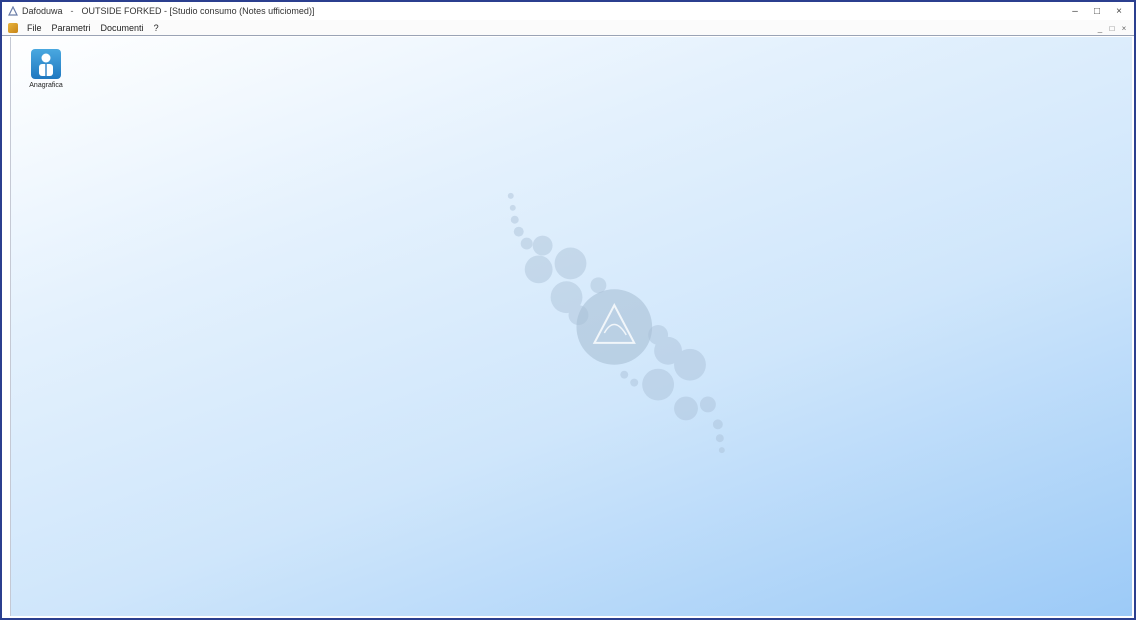 This screenshot has width=1136, height=620. What do you see at coordinates (1100, 28) in the screenshot?
I see `mdi-minimize-button: _` at bounding box center [1100, 28].